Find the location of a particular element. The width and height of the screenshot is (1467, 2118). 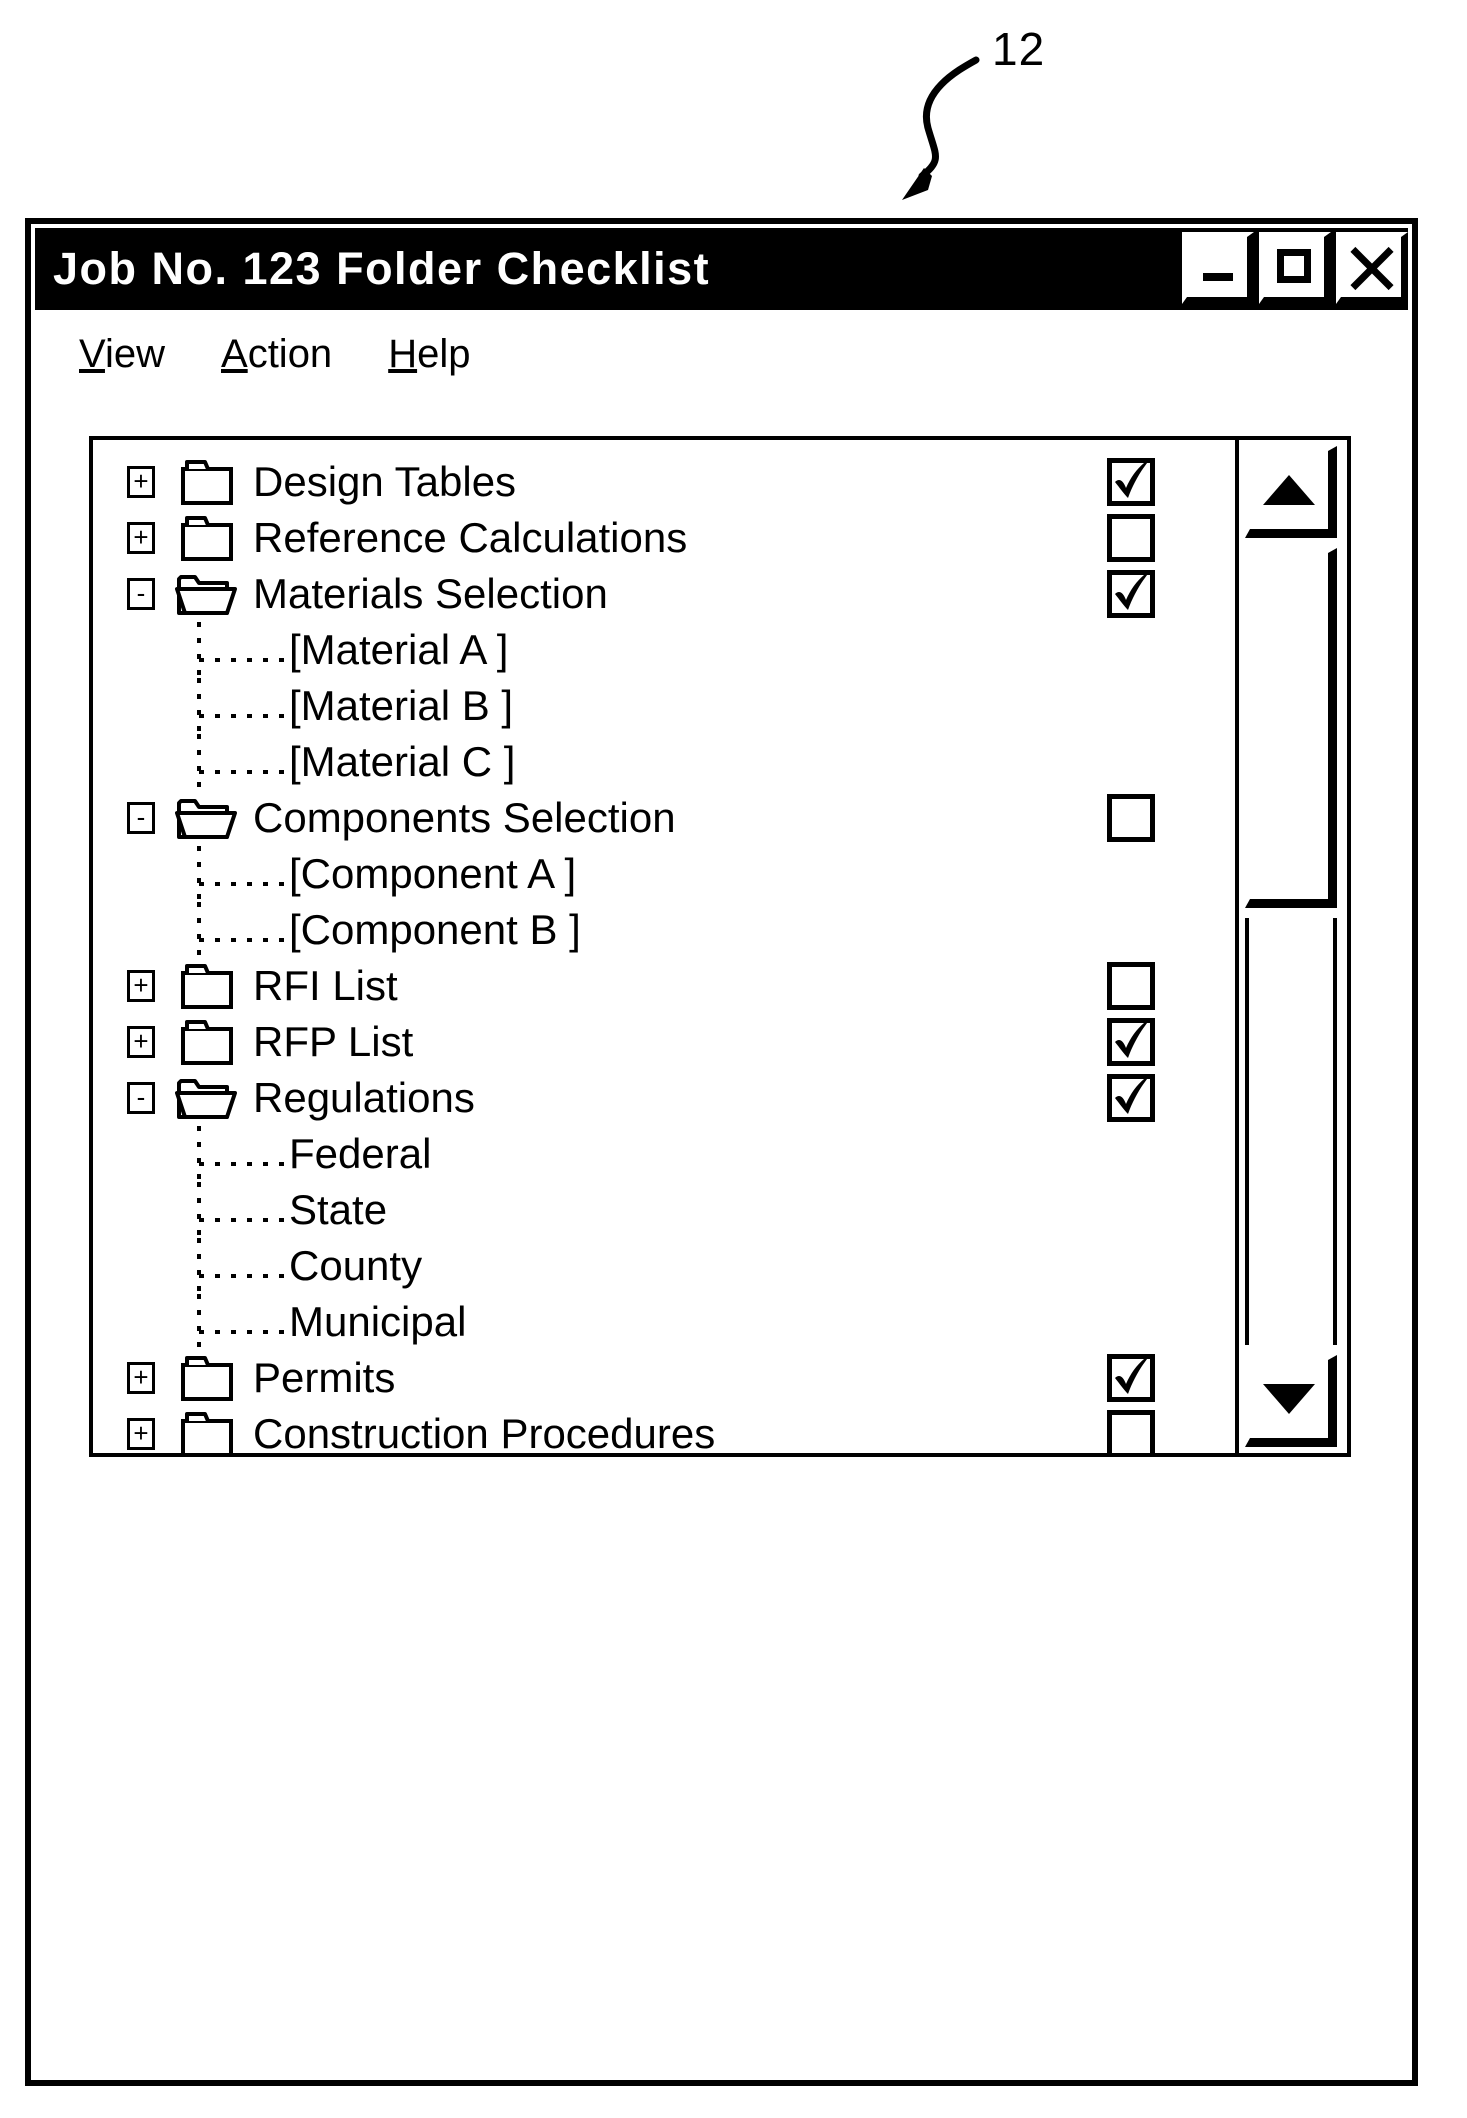

window-title: Job No. 123 Folder Checklist is located at coordinates (382, 268).